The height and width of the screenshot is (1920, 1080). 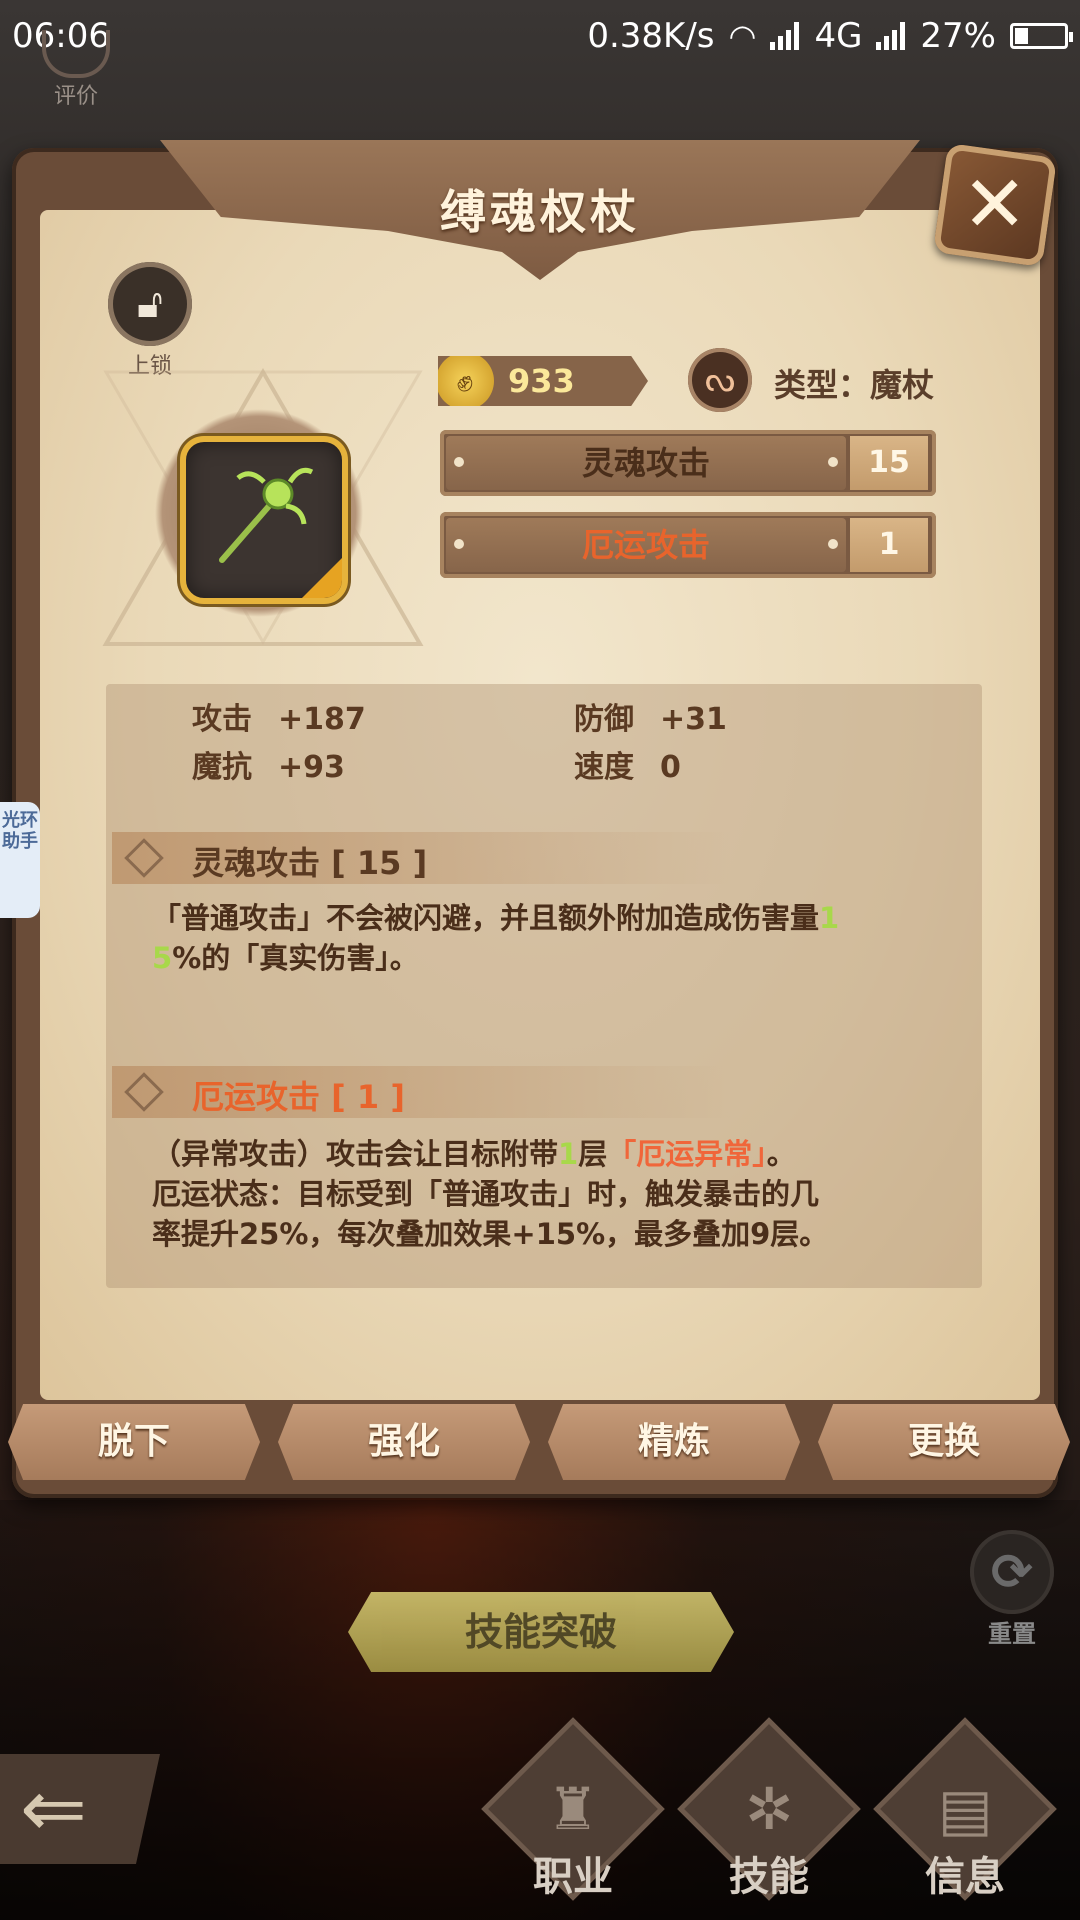 I want to click on desc-line: 5%的「真实伤害」。, so click(x=547, y=958).